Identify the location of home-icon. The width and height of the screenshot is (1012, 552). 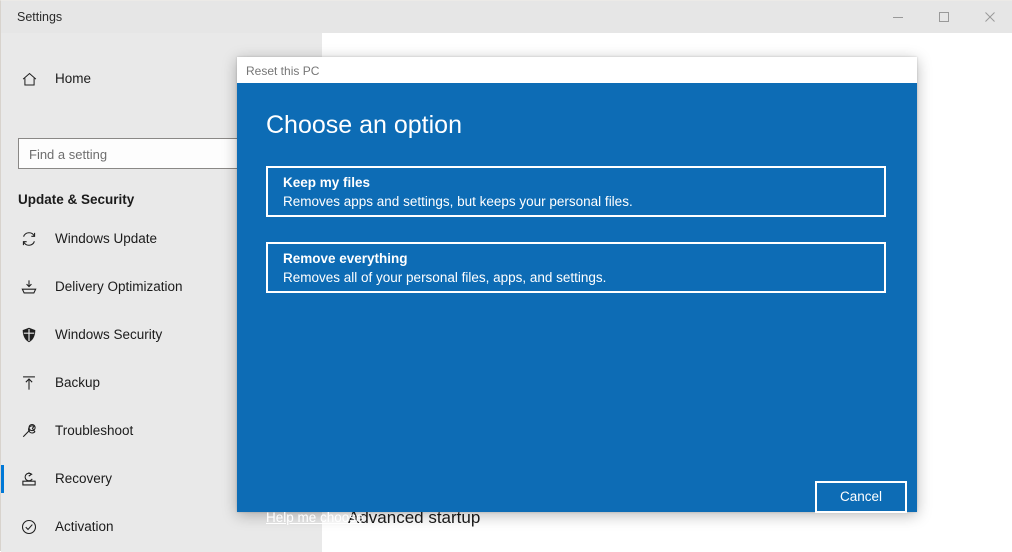
(29, 79).